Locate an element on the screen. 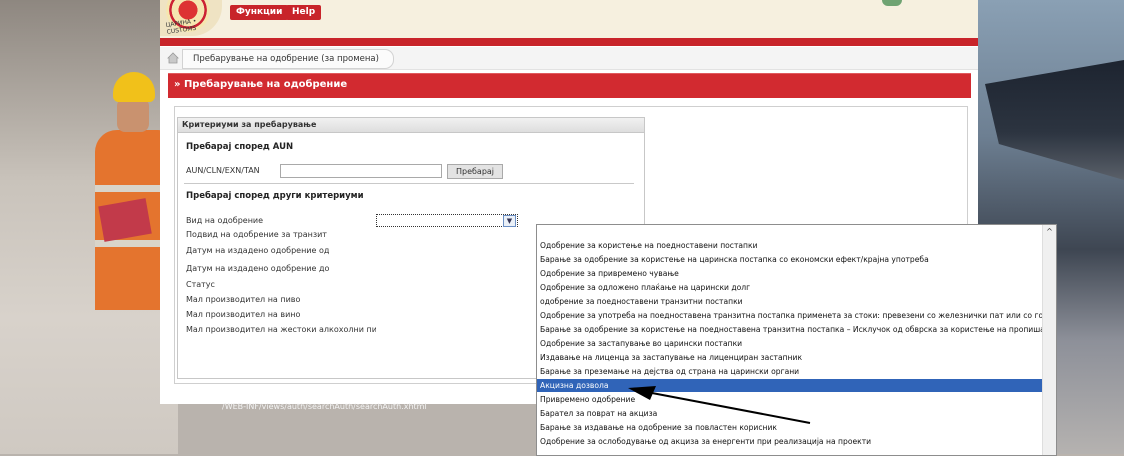 The image size is (1124, 456). customs-logo: ЦАРИНА • CUSTOMS is located at coordinates (191, 18).